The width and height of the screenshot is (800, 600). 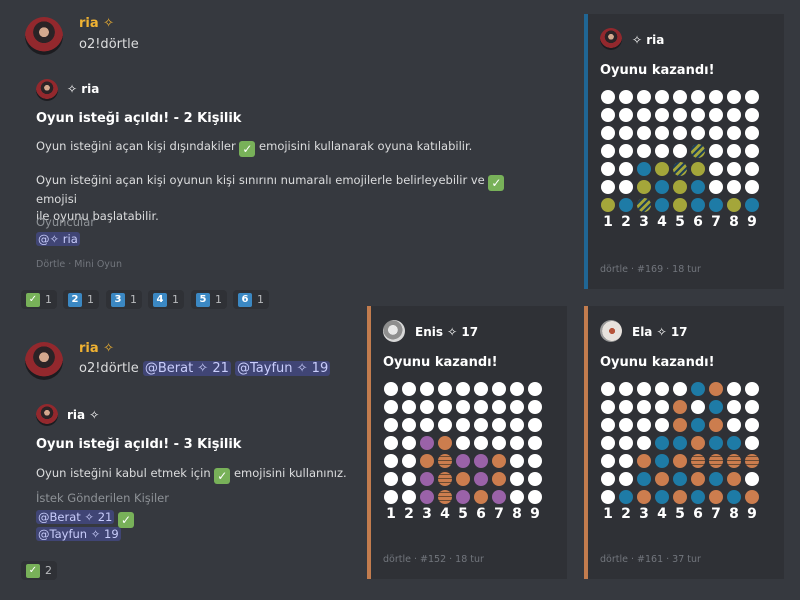 What do you see at coordinates (39, 299) in the screenshot?
I see `reaction-check: ✓ 1` at bounding box center [39, 299].